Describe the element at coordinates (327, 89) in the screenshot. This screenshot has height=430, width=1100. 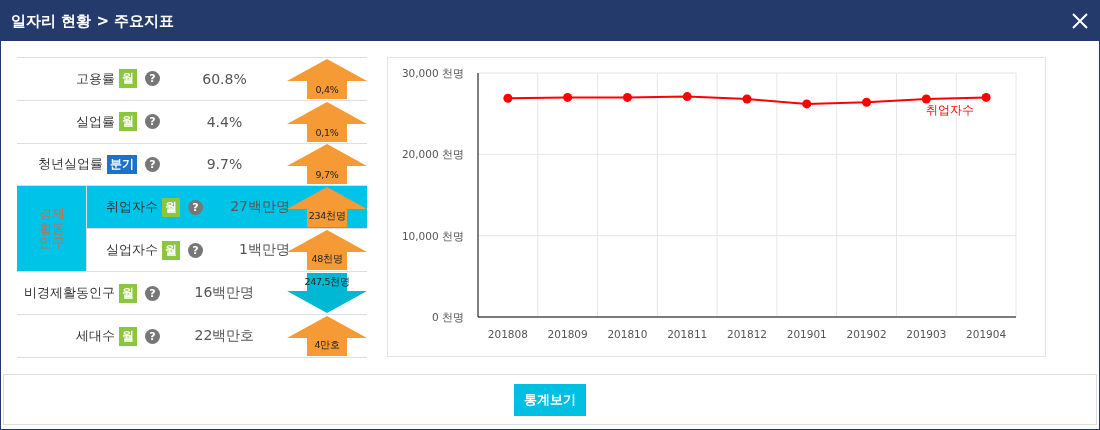
I see `change-value: 0,4%` at that location.